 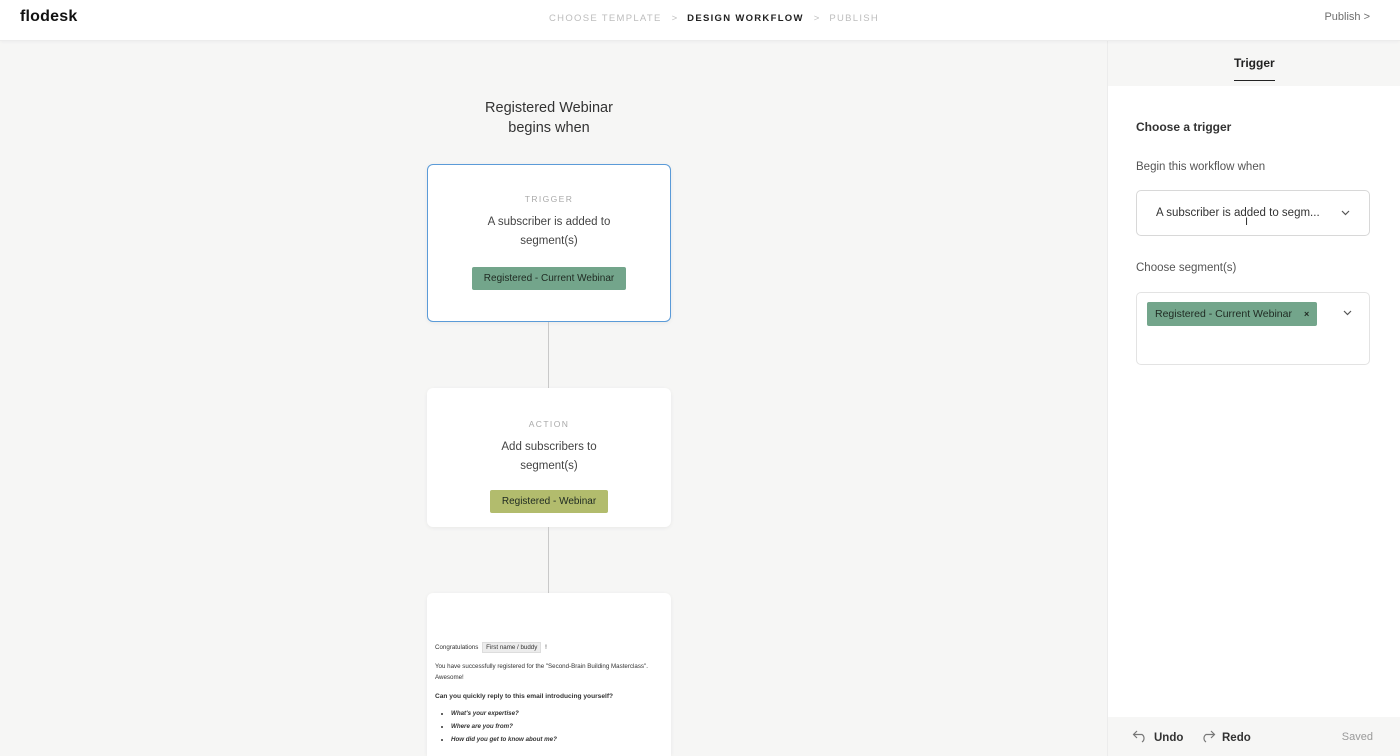 I want to click on trigger-kicker: TRIGGER, so click(x=549, y=199).